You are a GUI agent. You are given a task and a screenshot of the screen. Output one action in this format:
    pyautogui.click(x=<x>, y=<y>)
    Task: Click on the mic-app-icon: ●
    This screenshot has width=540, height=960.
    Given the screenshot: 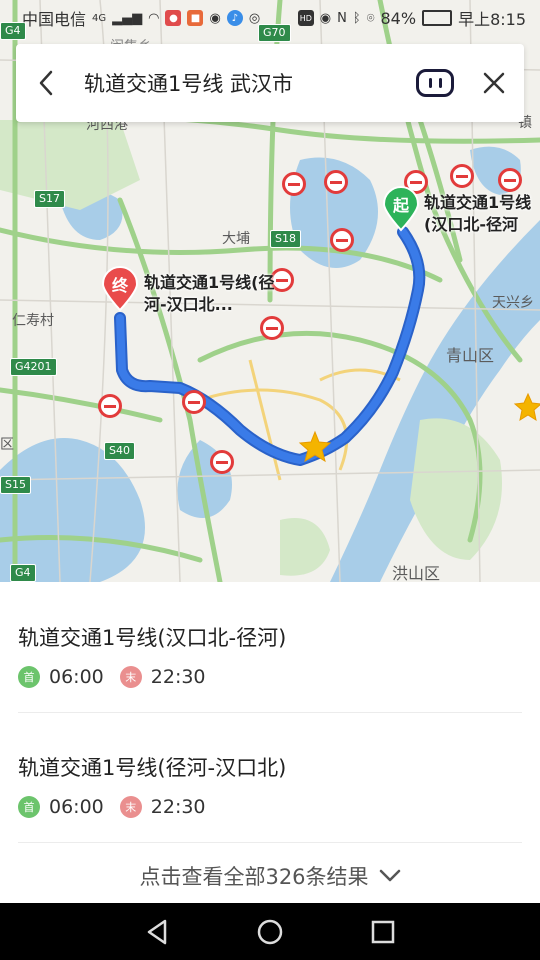 What is the action you would take?
    pyautogui.click(x=173, y=18)
    